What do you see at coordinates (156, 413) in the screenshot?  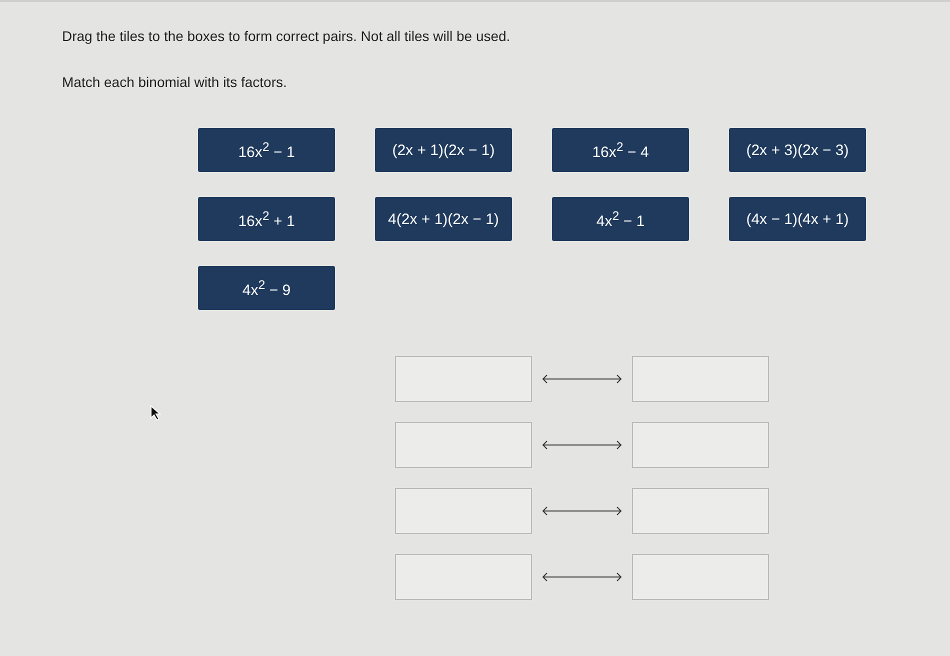 I see `mouse-cursor-icon` at bounding box center [156, 413].